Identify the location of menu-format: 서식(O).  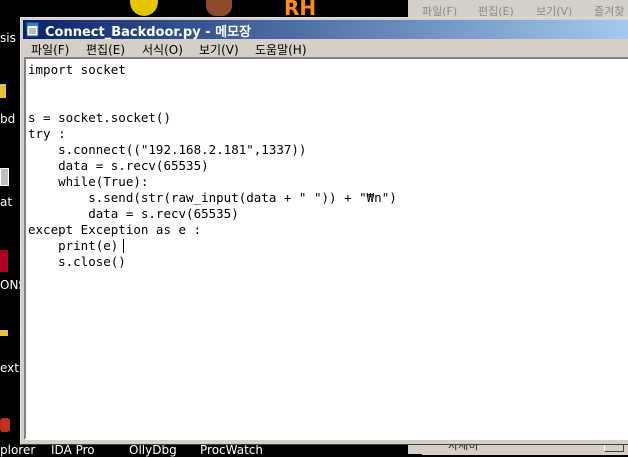
(162, 49).